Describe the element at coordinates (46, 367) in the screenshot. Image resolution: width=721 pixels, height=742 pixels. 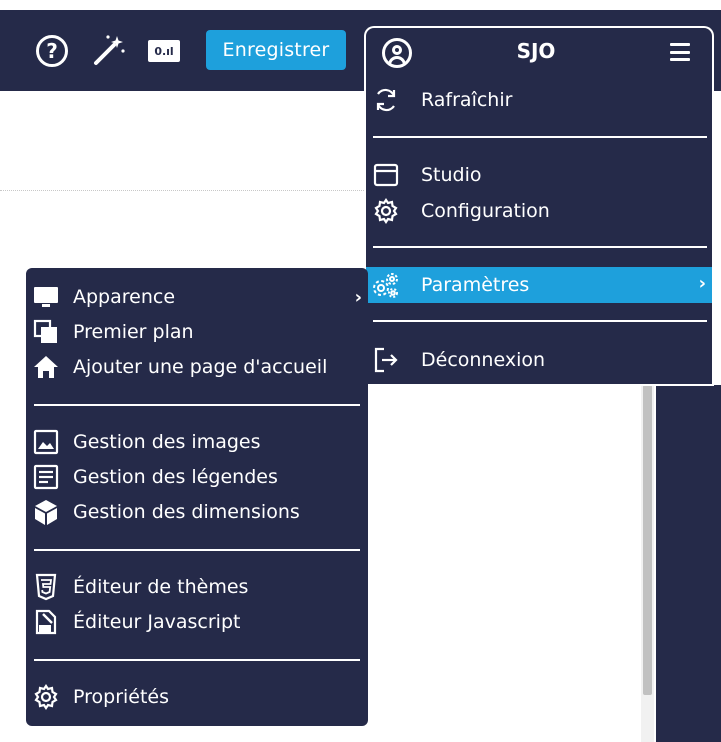
I see `home-icon` at that location.